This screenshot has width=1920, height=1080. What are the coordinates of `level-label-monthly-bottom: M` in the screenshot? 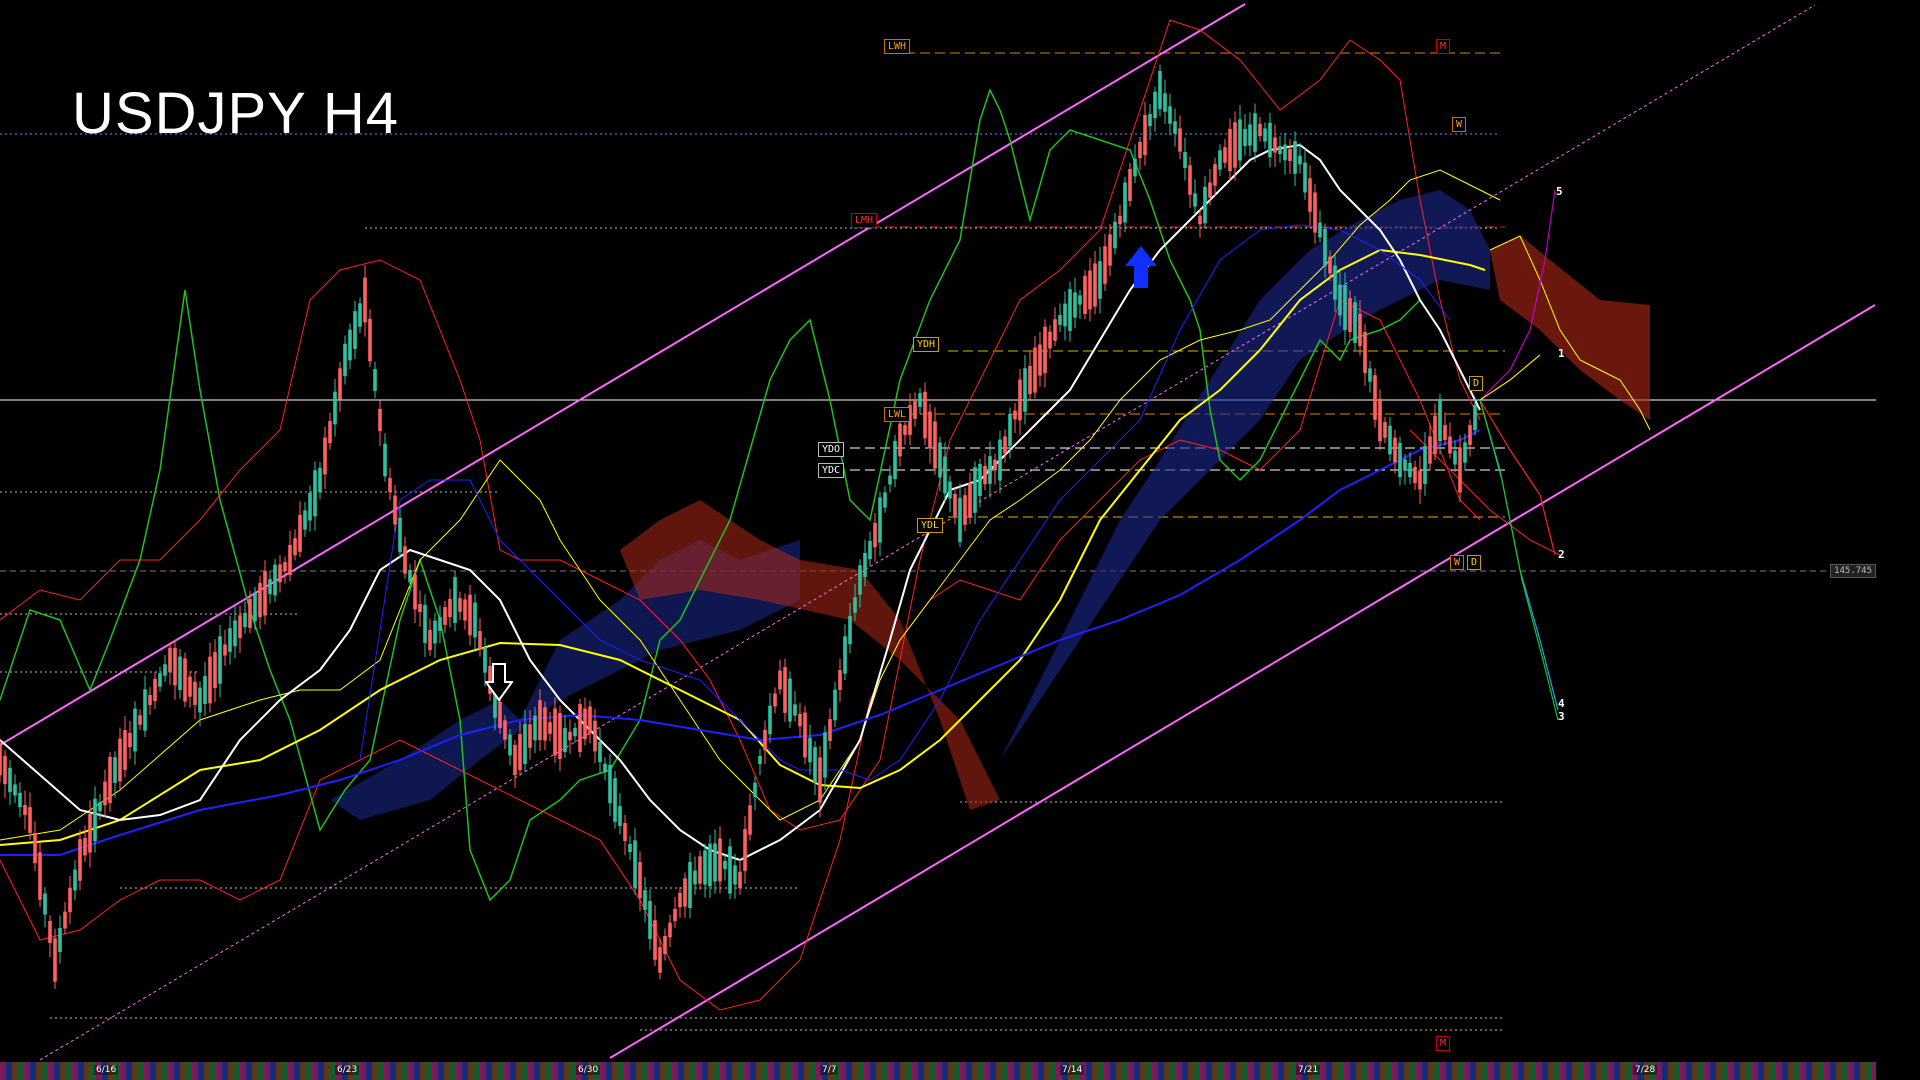 It's located at (1443, 1043).